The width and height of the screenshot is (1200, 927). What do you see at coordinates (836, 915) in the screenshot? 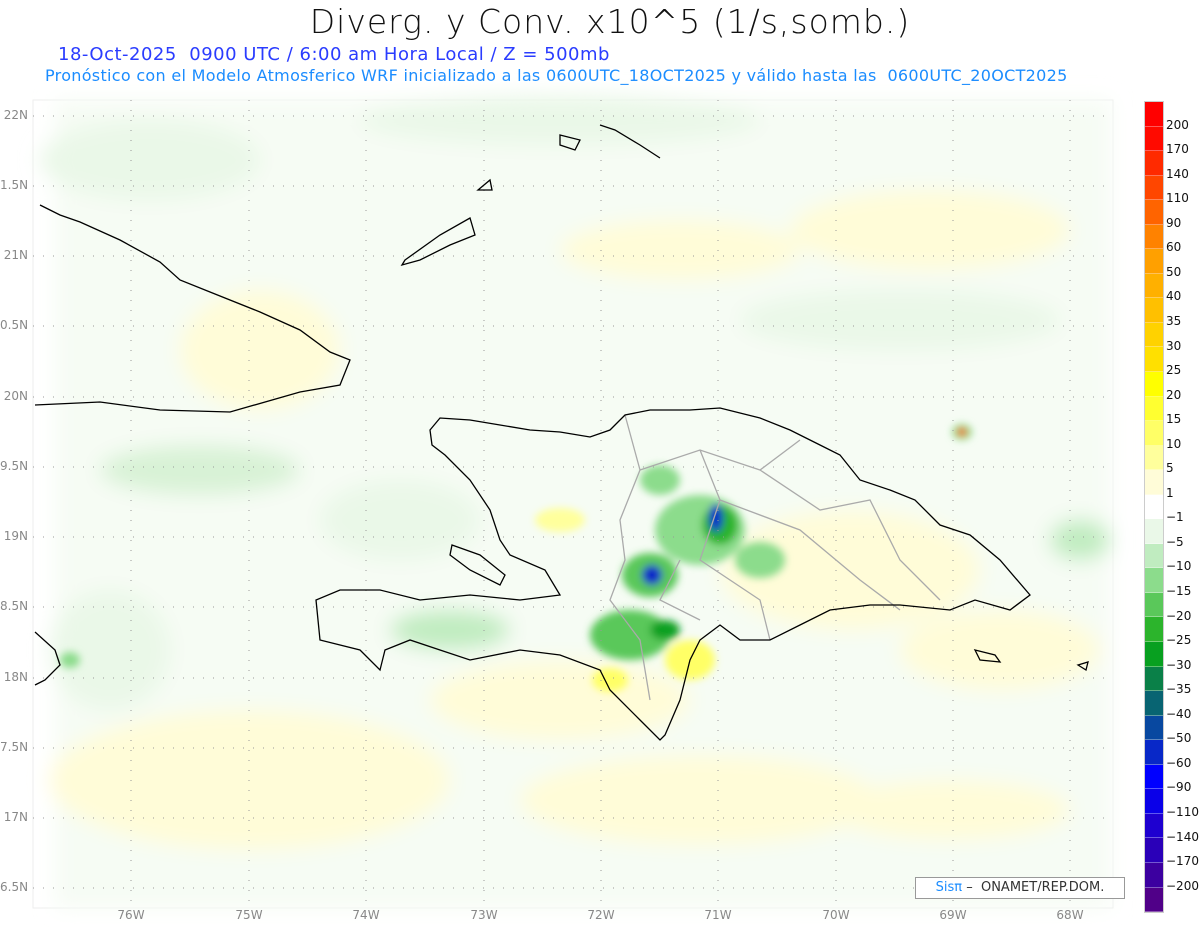
I see `lon-label: 70W` at bounding box center [836, 915].